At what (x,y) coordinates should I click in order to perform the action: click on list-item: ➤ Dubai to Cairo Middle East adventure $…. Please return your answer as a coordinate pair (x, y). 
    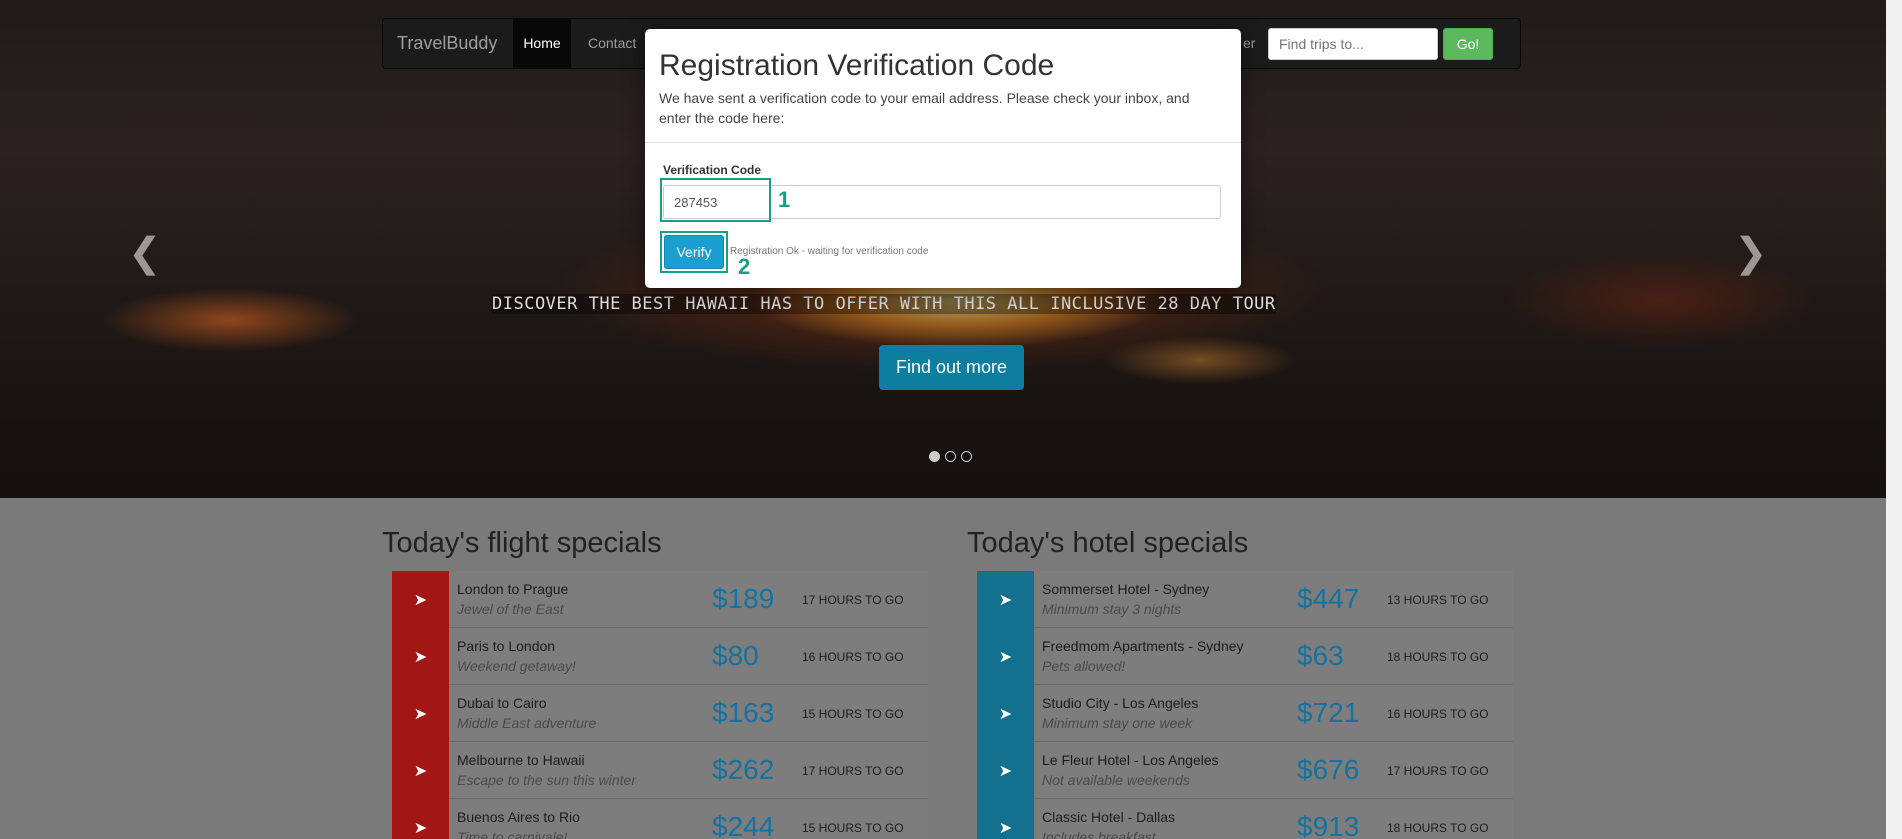
    Looking at the image, I should click on (660, 713).